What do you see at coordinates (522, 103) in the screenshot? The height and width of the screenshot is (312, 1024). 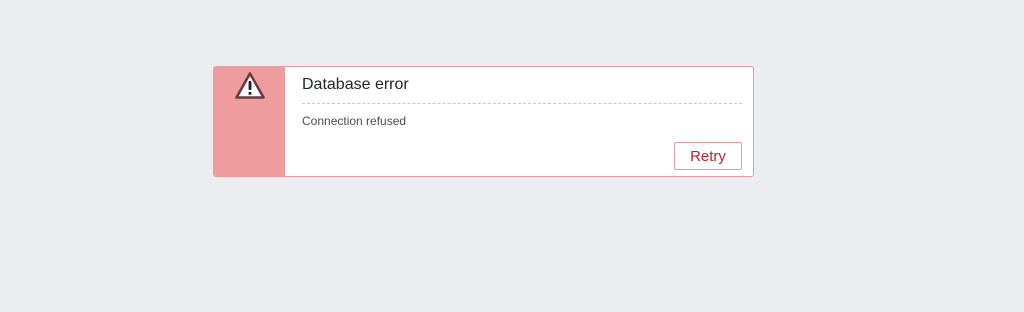 I see `alert-divider` at bounding box center [522, 103].